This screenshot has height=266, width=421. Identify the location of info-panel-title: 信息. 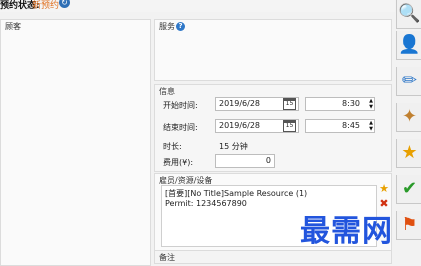
(167, 91).